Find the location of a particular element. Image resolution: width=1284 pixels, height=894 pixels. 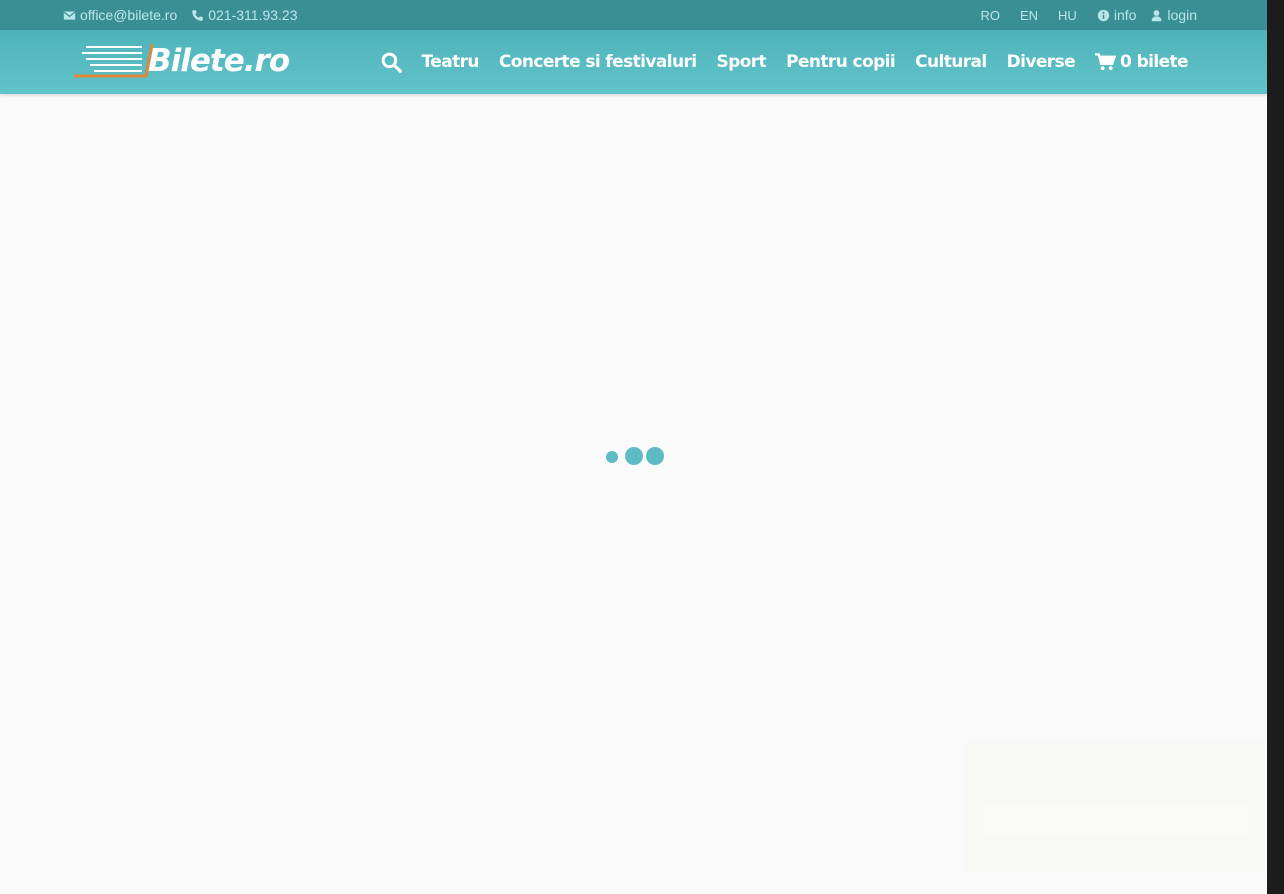

contact-info: office@bilete.ro 021-311.93.23 is located at coordinates (180, 15).